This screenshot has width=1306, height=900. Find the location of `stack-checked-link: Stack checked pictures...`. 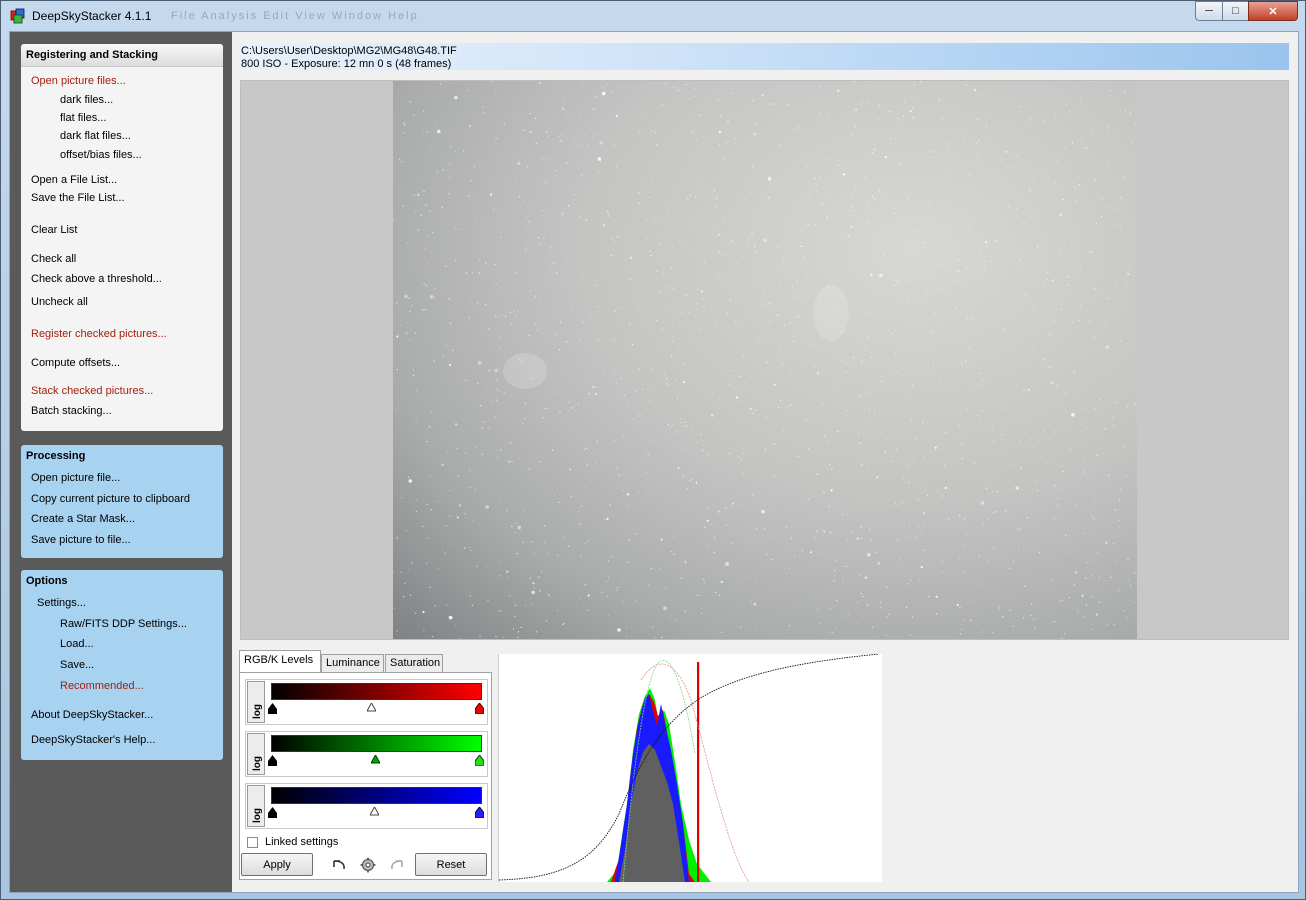

stack-checked-link: Stack checked pictures... is located at coordinates (92, 391).